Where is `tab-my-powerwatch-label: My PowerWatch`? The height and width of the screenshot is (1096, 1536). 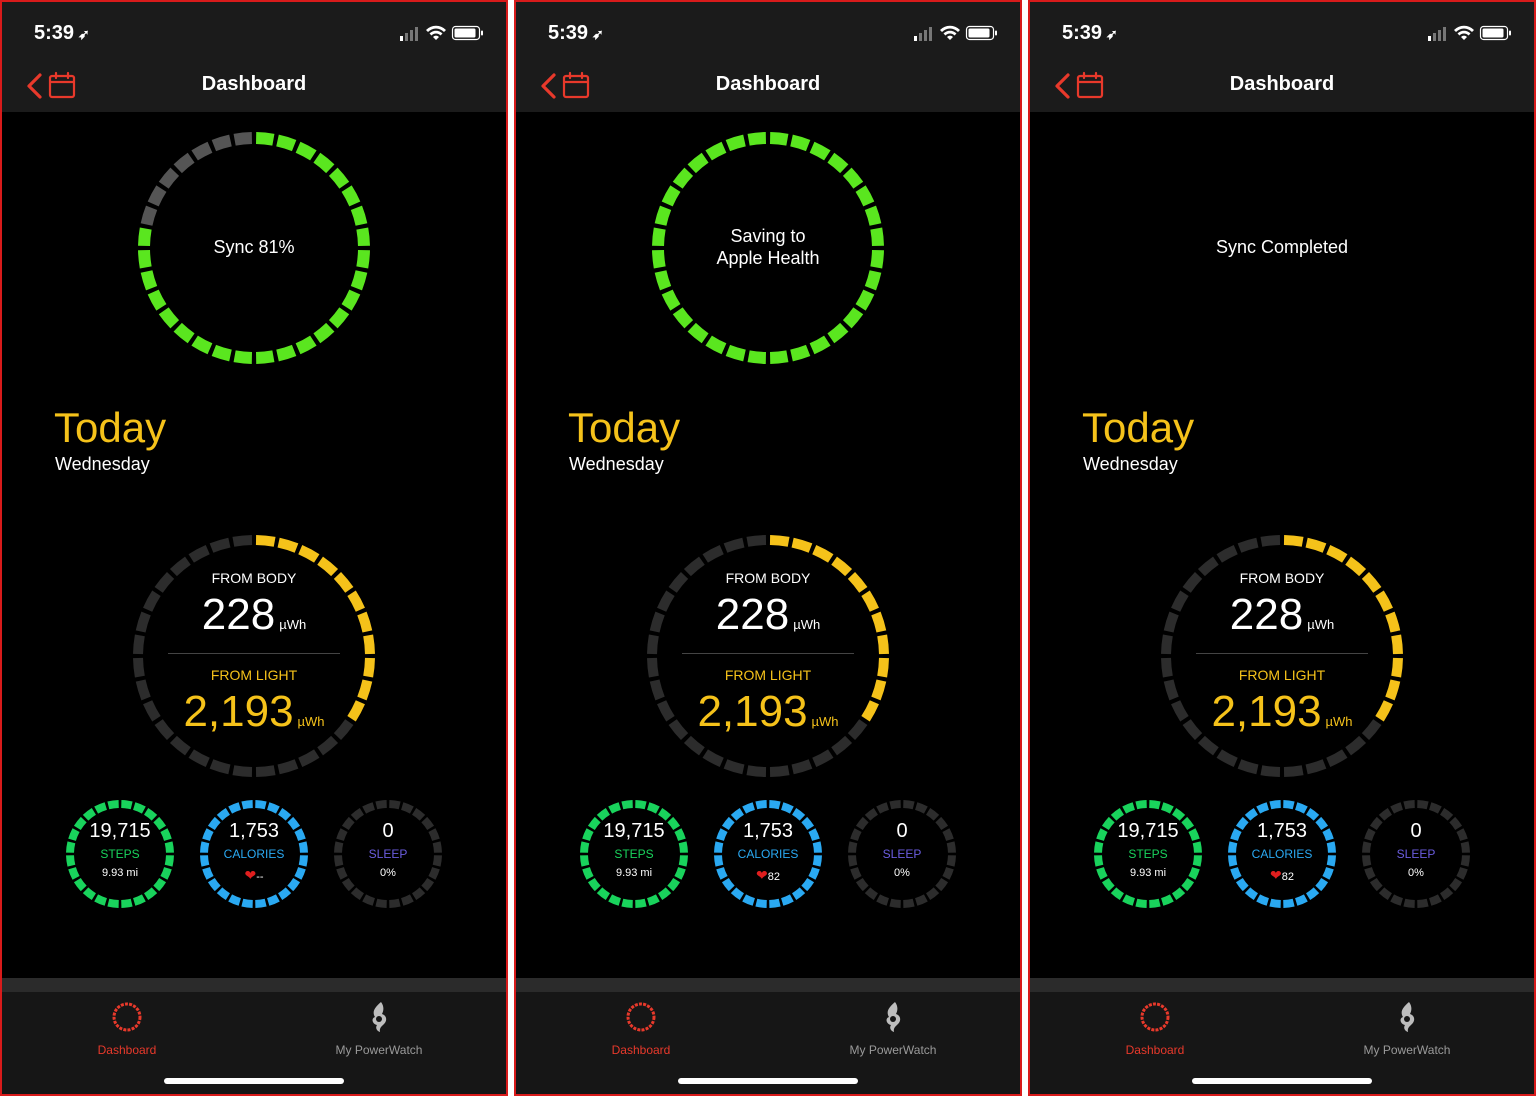
tab-my-powerwatch-label: My PowerWatch is located at coordinates (893, 1050).